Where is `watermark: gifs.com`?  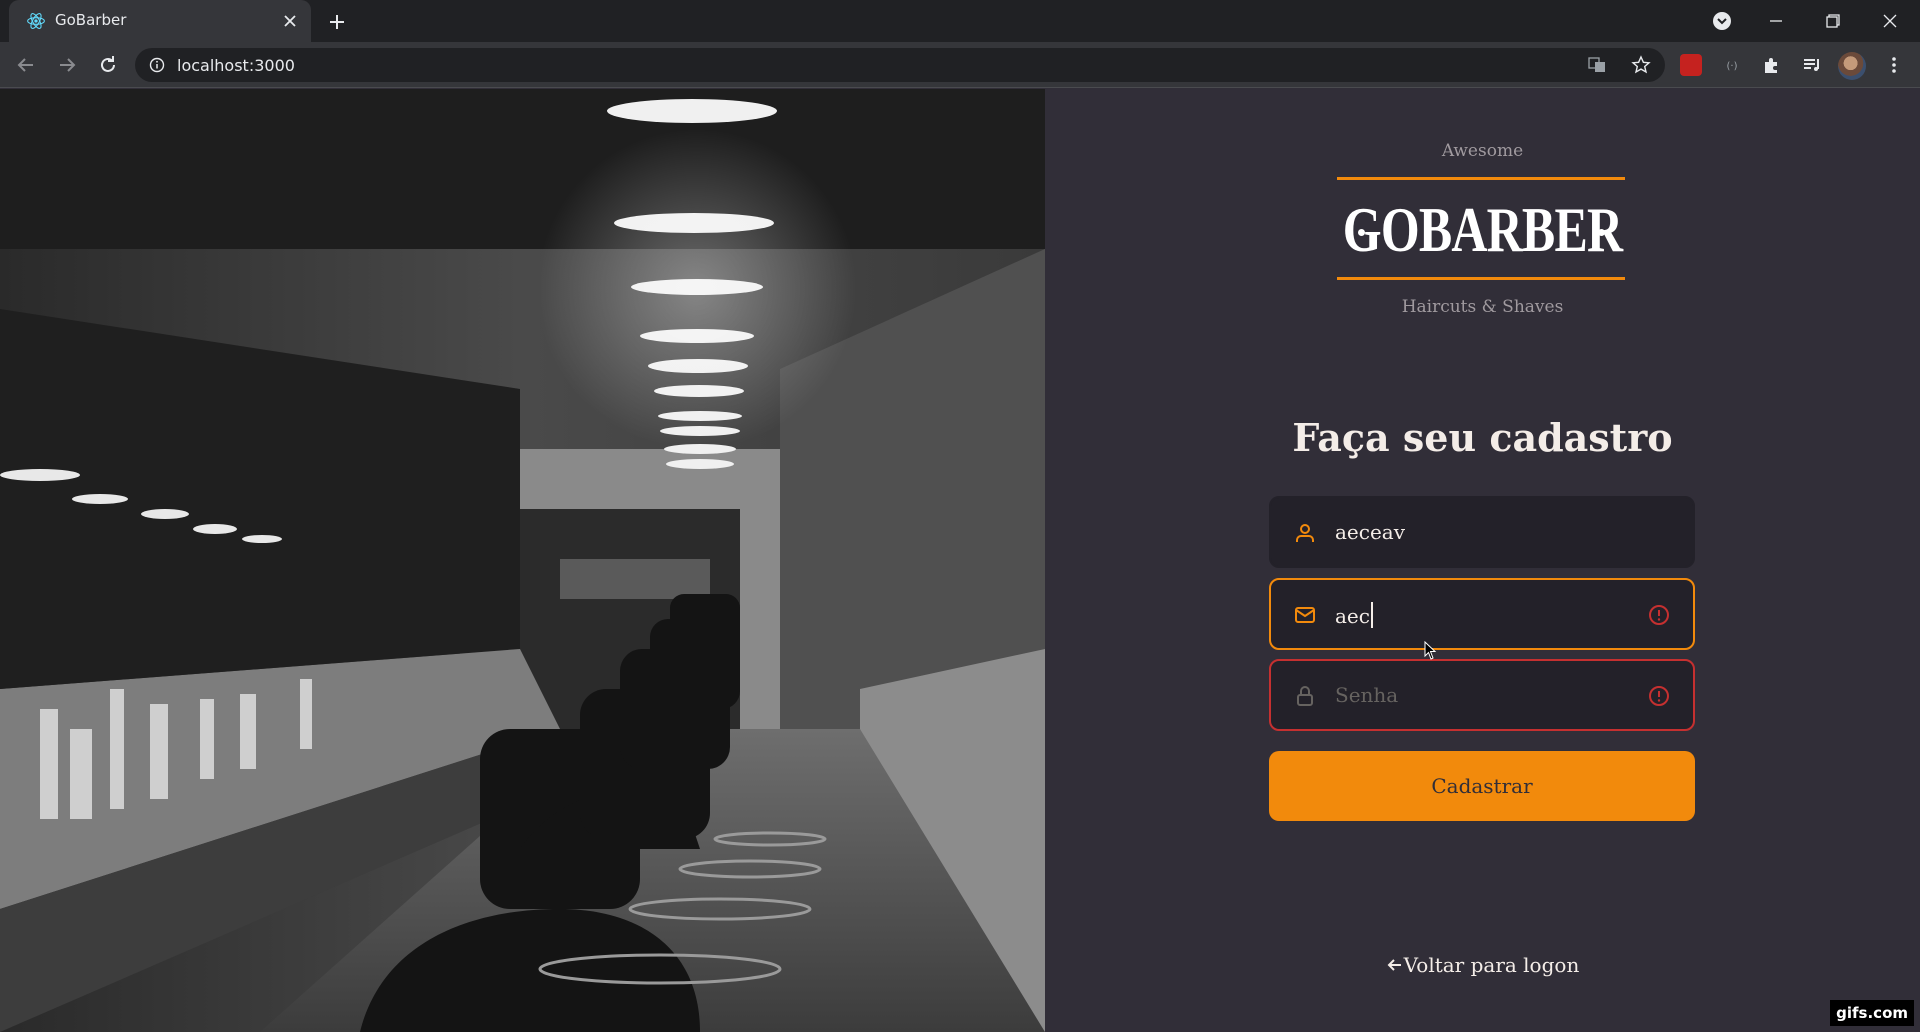
watermark: gifs.com is located at coordinates (1872, 1013).